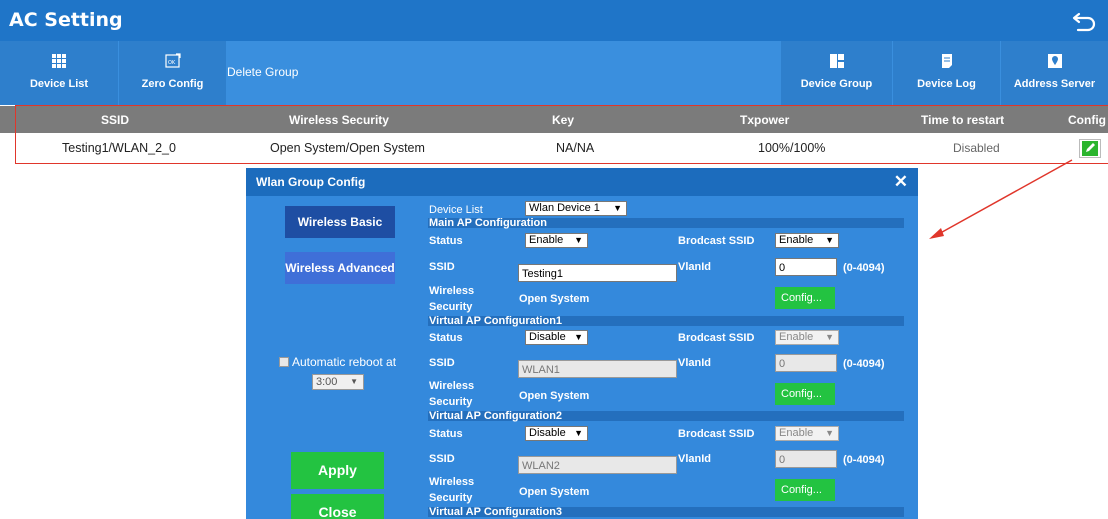 This screenshot has height=519, width=1108. I want to click on cell-key: NA/NA, so click(575, 148).